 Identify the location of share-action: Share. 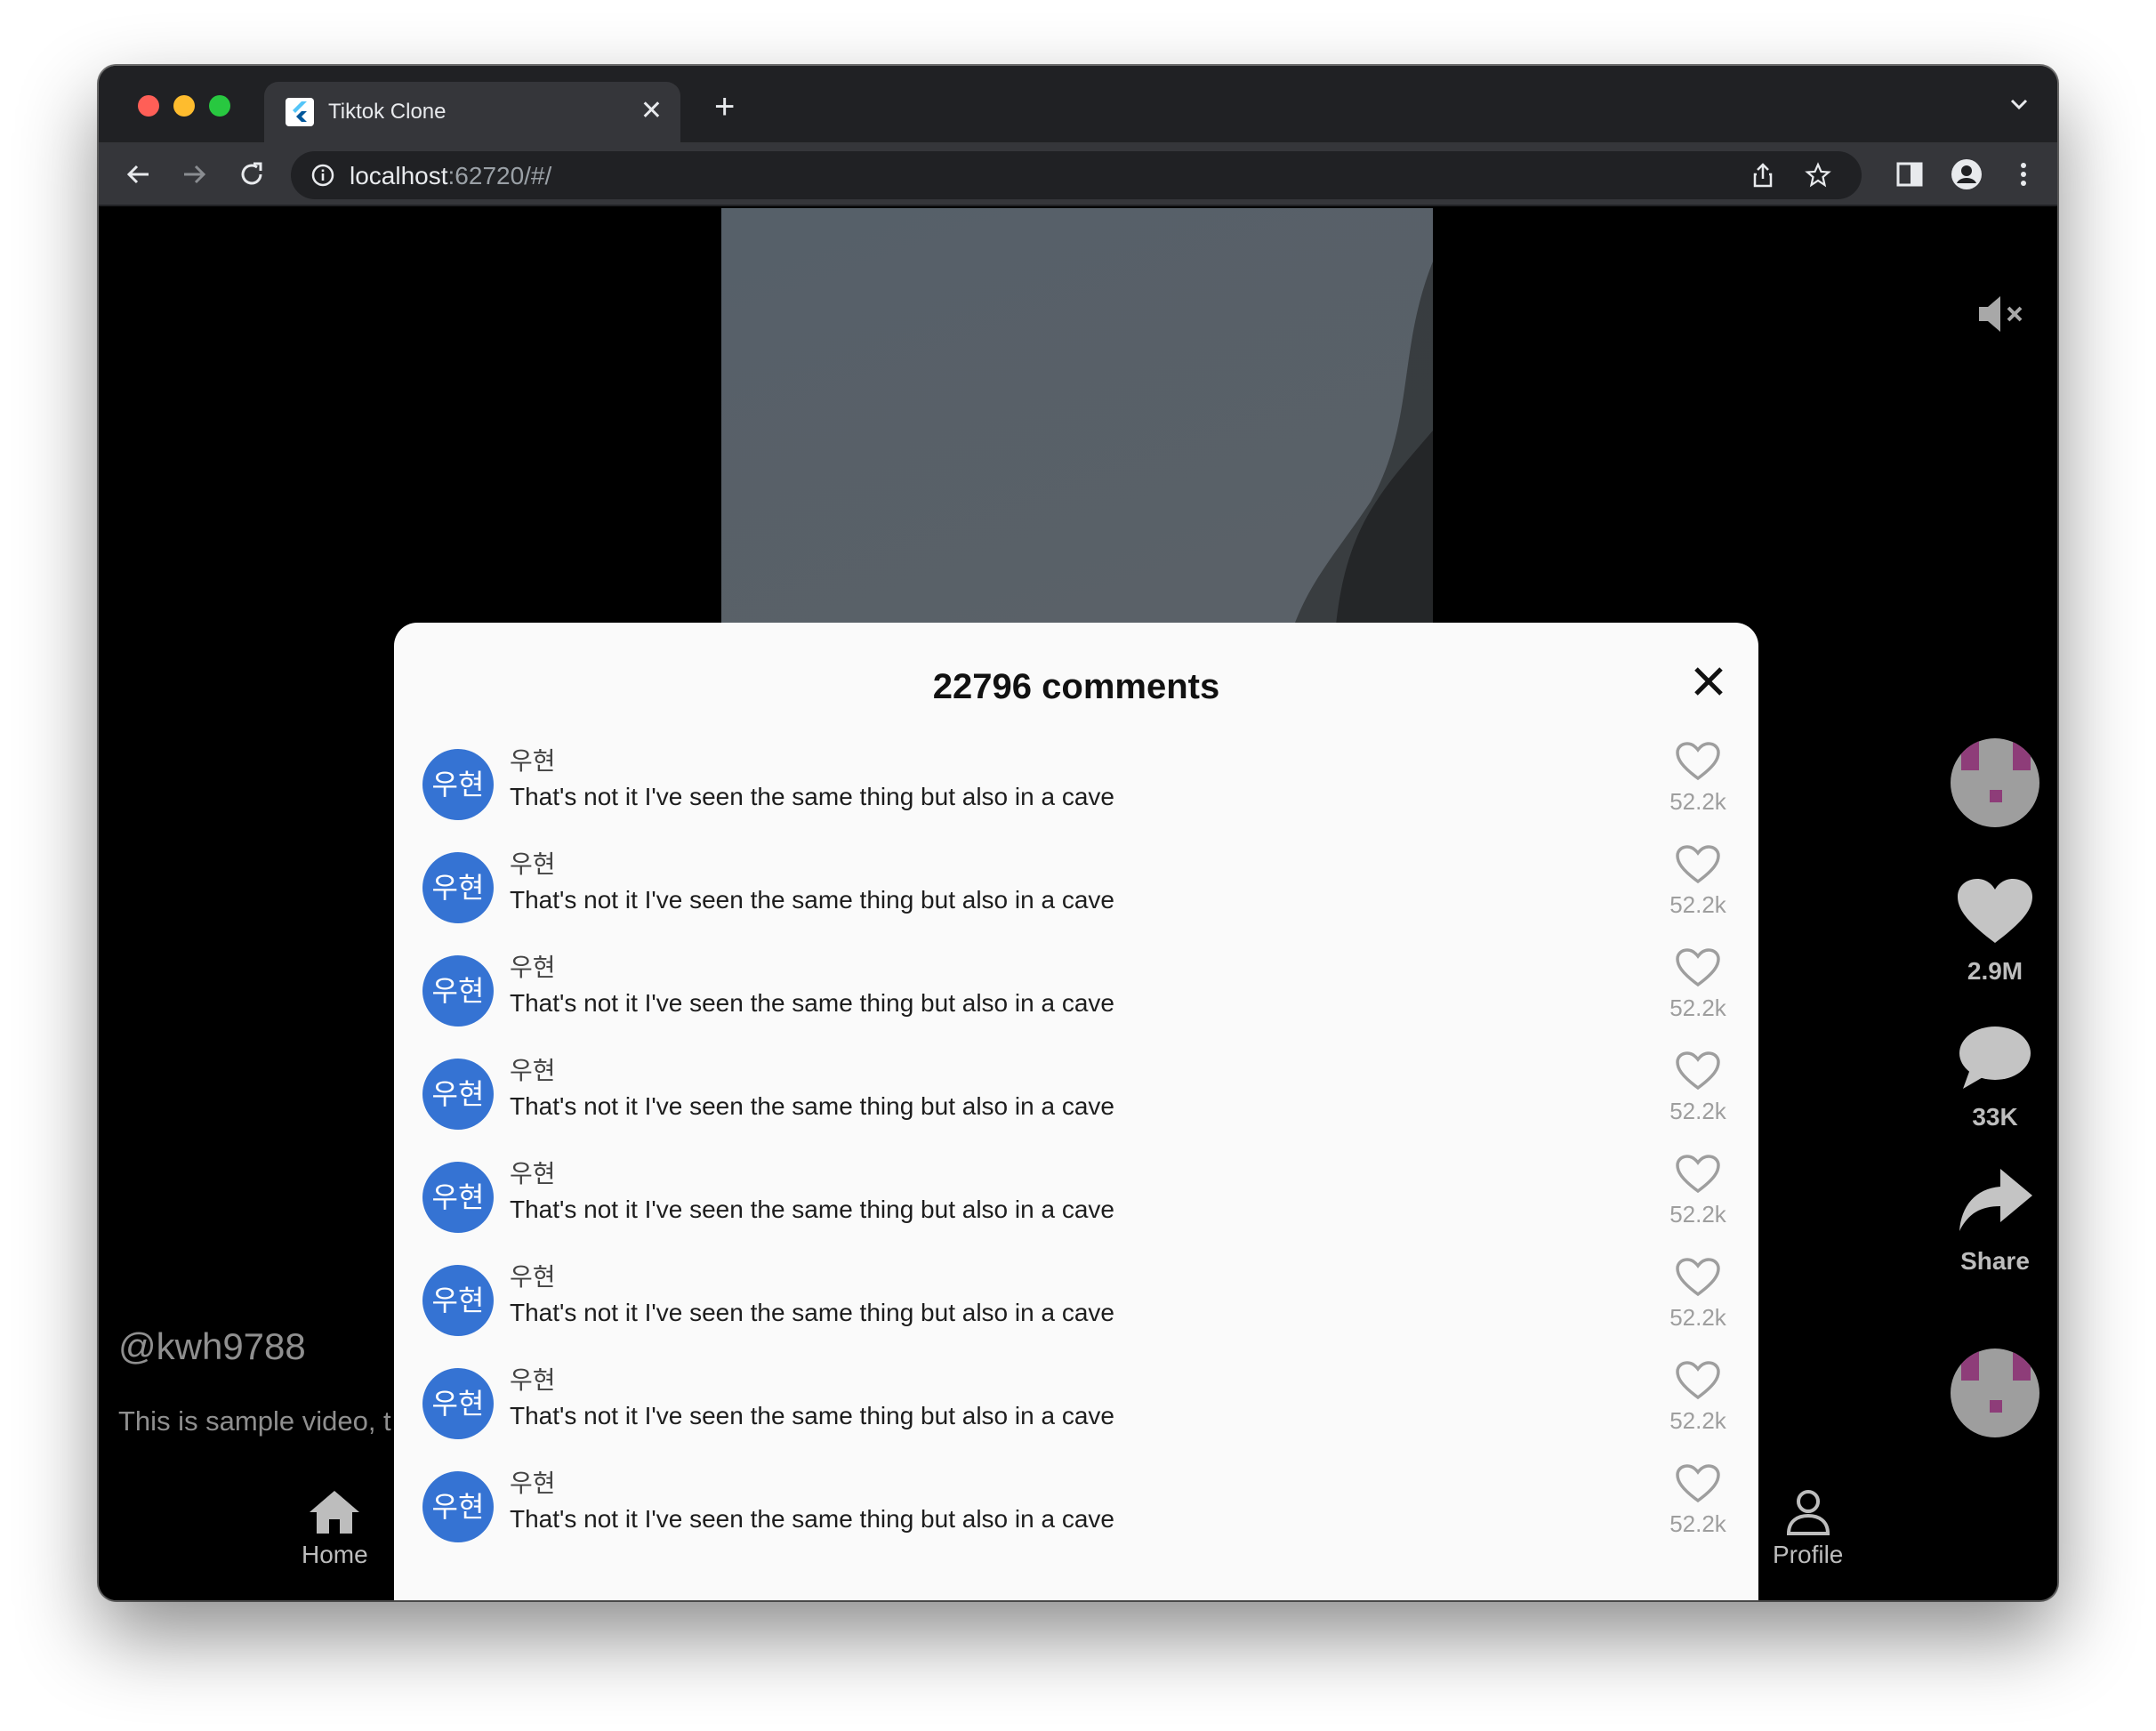
(1995, 1222).